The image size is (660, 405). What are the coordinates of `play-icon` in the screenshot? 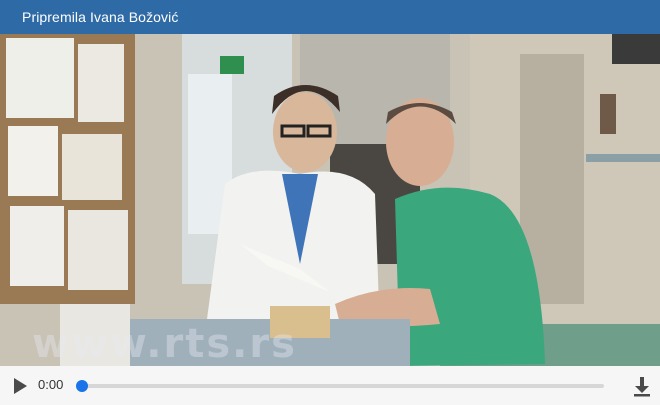 It's located at (20, 386).